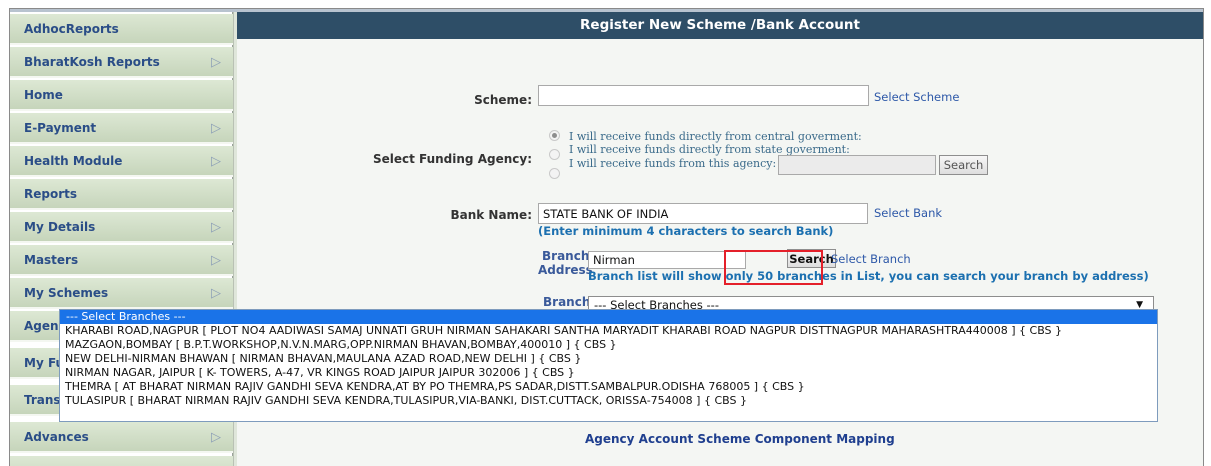 Image resolution: width=1211 pixels, height=466 pixels. I want to click on sidebar-item: Health Module ▷, so click(121, 161).